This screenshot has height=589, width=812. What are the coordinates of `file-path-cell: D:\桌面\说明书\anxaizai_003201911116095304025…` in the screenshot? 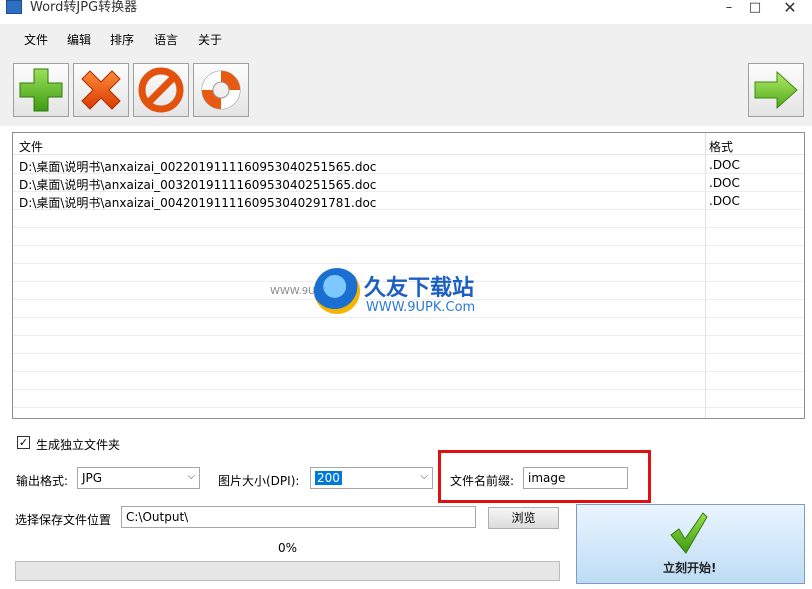 It's located at (198, 185).